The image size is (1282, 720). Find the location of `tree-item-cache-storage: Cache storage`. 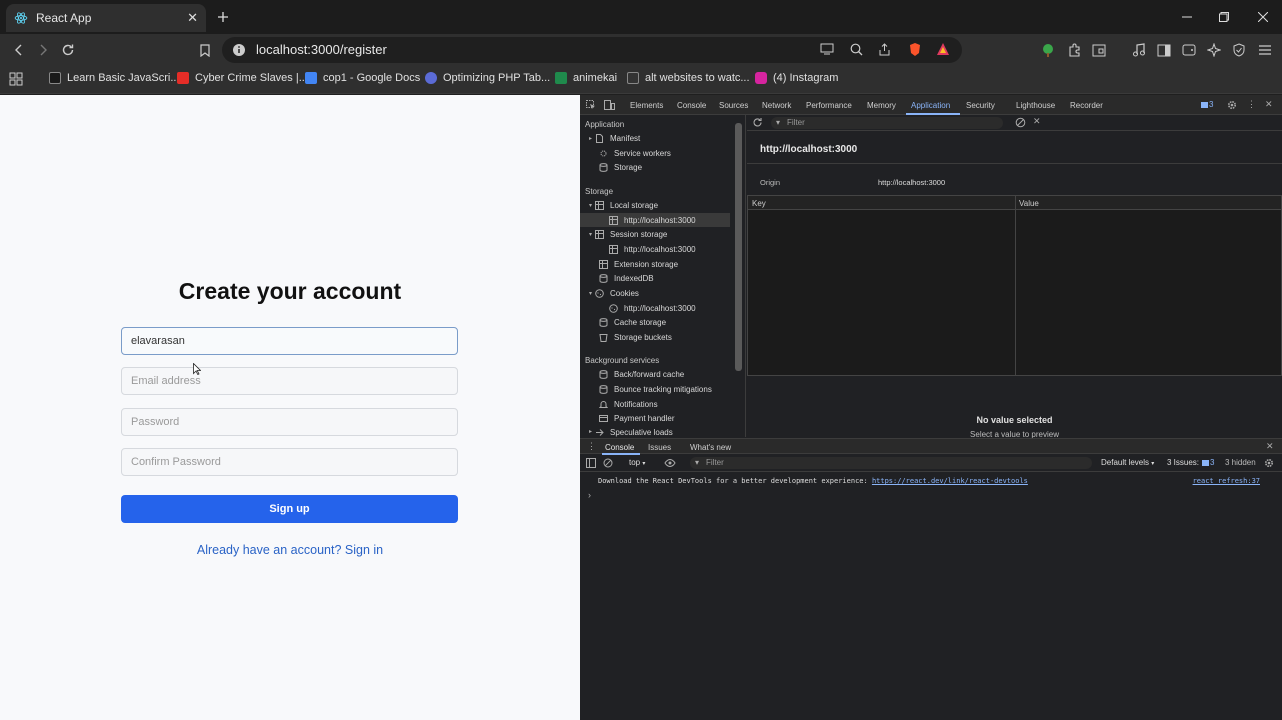

tree-item-cache-storage: Cache storage is located at coordinates (632, 322).